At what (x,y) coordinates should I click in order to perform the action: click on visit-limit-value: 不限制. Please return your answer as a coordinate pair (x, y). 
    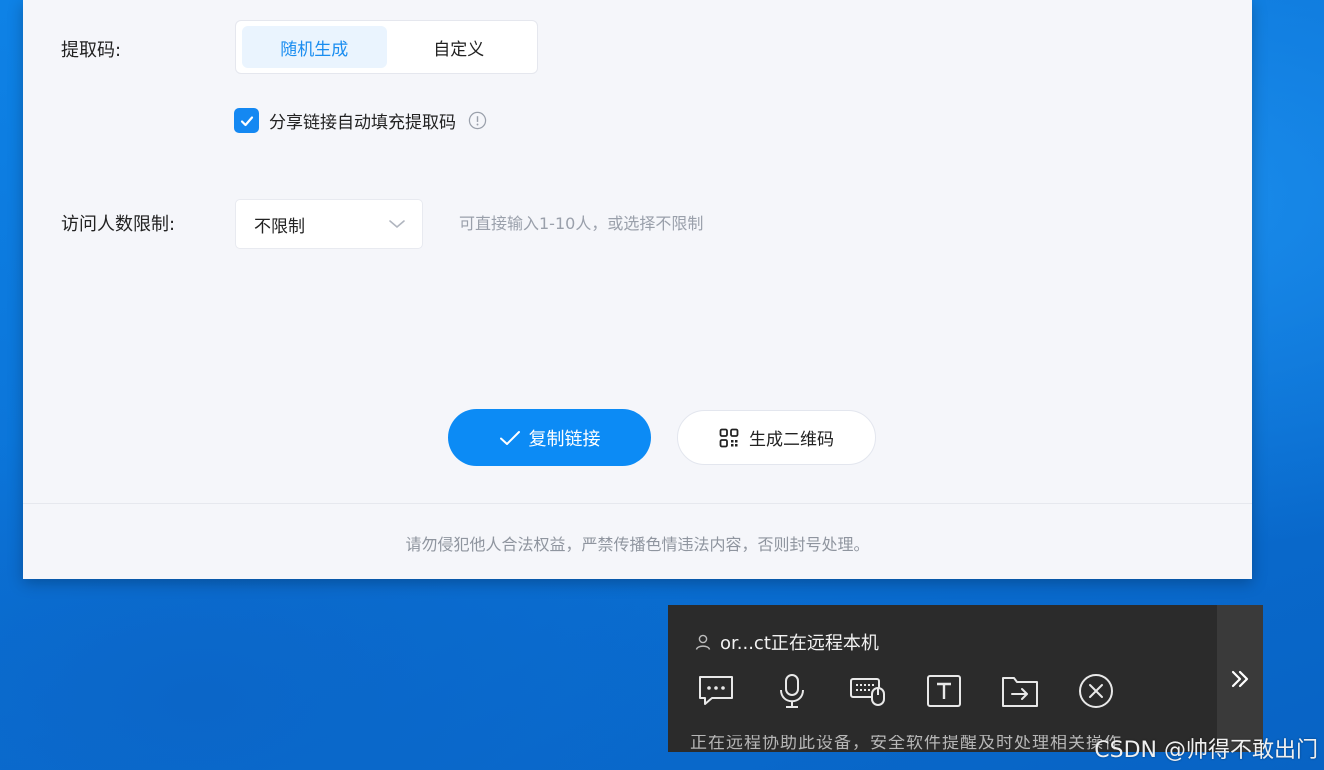
    Looking at the image, I should click on (279, 226).